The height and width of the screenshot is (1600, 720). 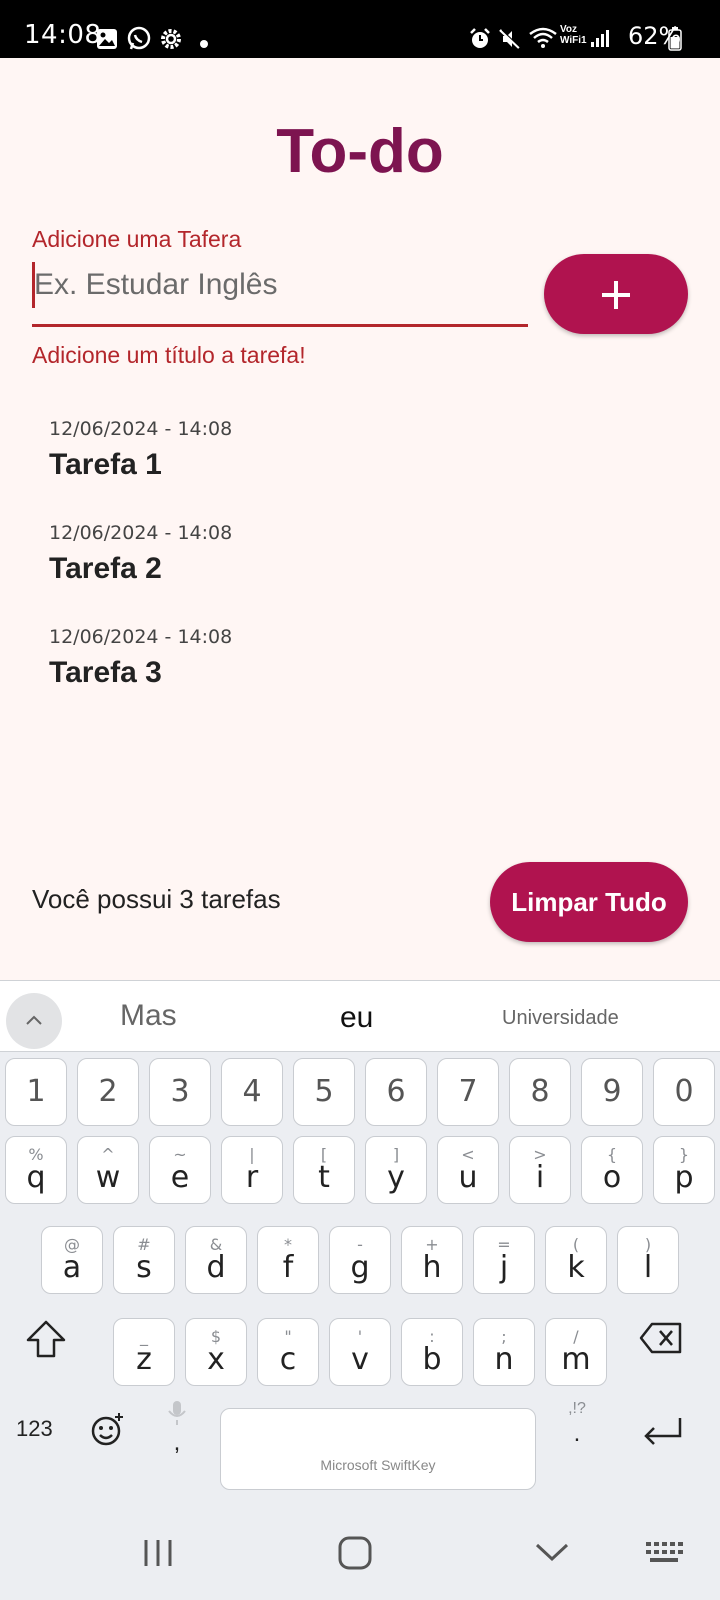 What do you see at coordinates (72, 1267) in the screenshot?
I see `key-label: a` at bounding box center [72, 1267].